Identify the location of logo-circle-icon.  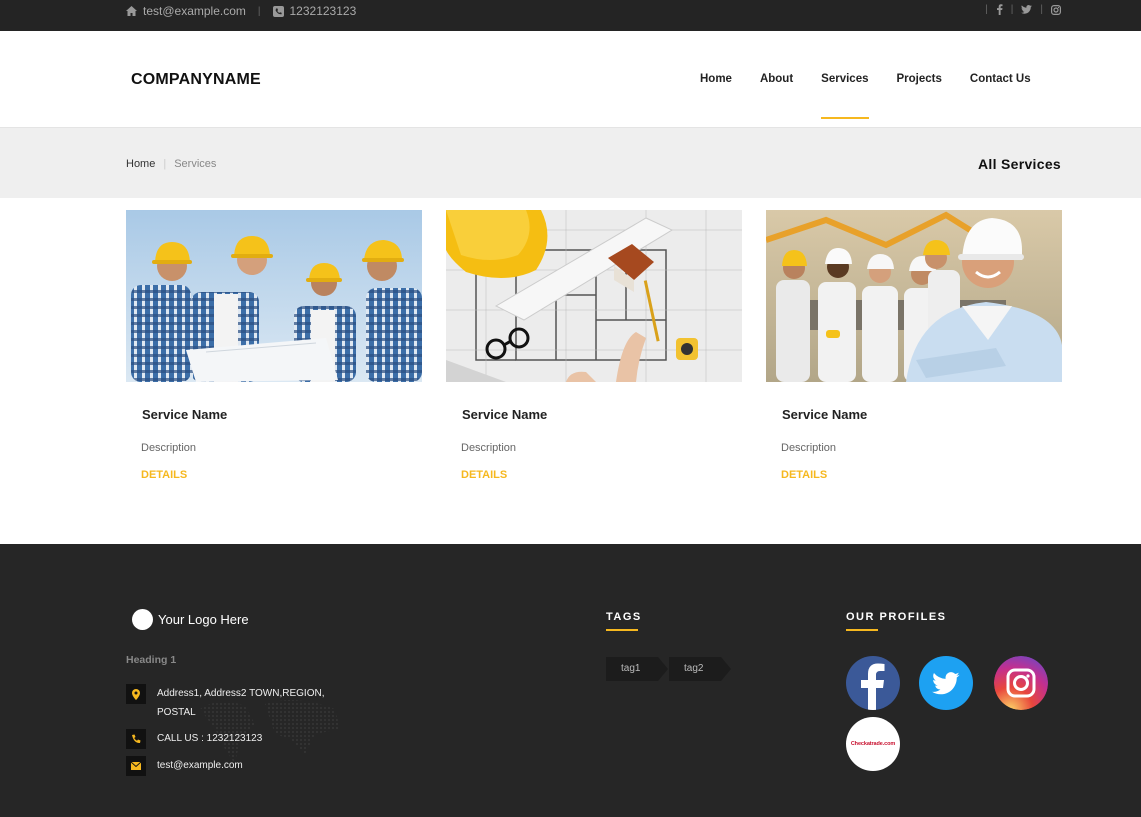
(142, 619).